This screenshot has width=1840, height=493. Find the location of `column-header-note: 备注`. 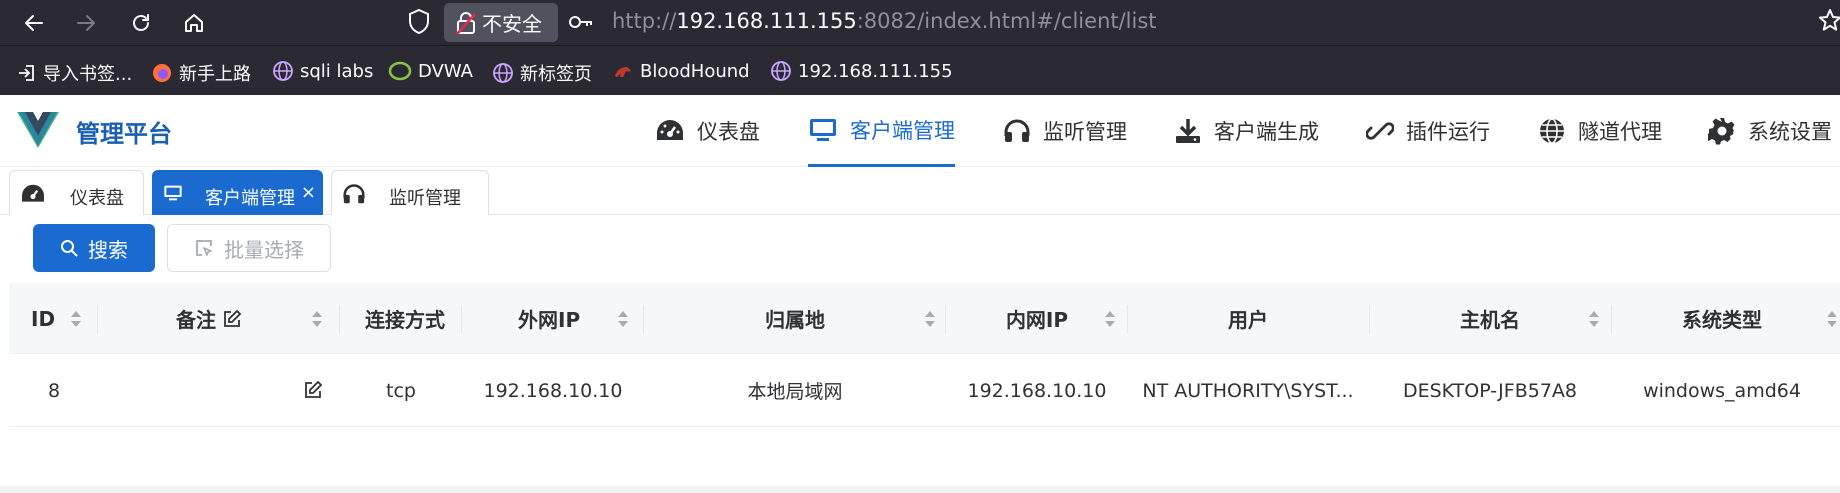

column-header-note: 备注 is located at coordinates (209, 318).